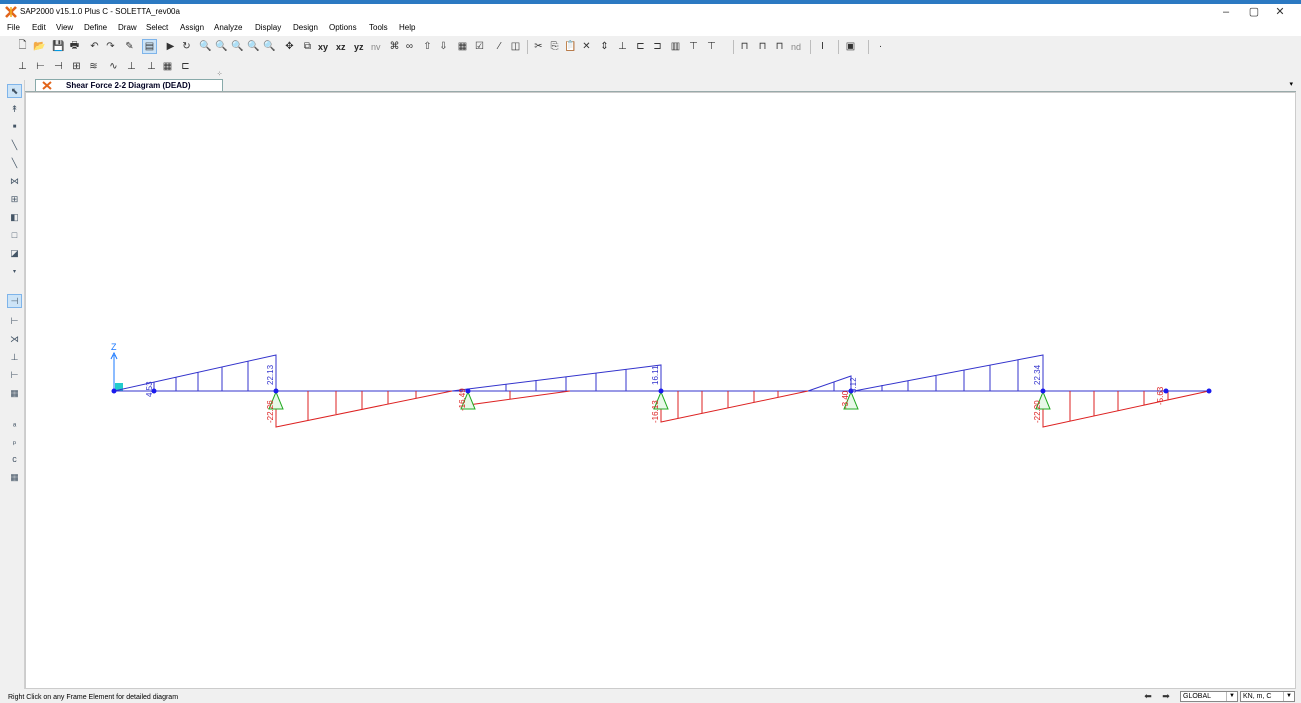  What do you see at coordinates (185, 66) in the screenshot?
I see `assign-shell-icon: ⊏` at bounding box center [185, 66].